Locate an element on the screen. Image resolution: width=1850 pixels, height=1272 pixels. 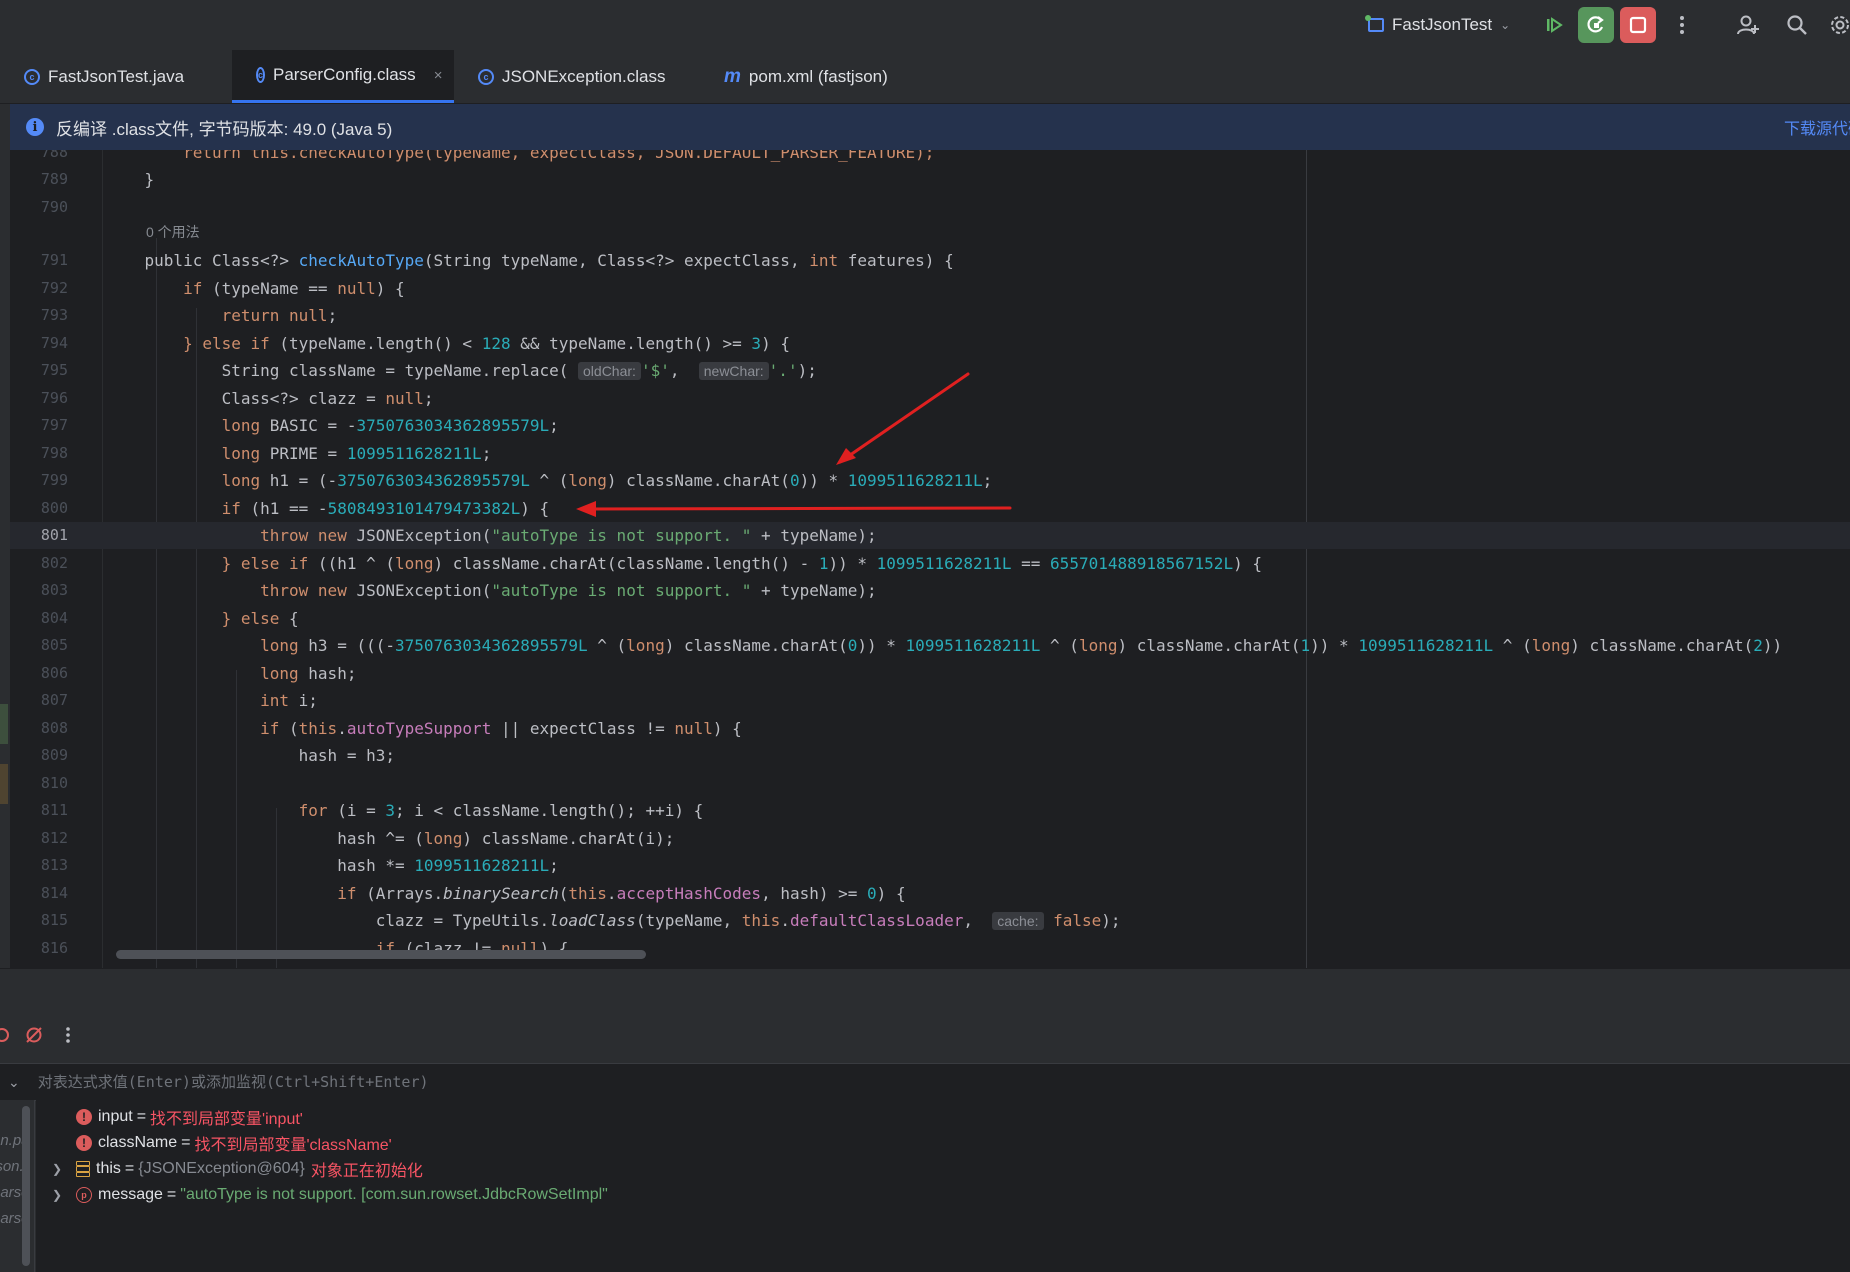
rerun-button is located at coordinates (1596, 25).